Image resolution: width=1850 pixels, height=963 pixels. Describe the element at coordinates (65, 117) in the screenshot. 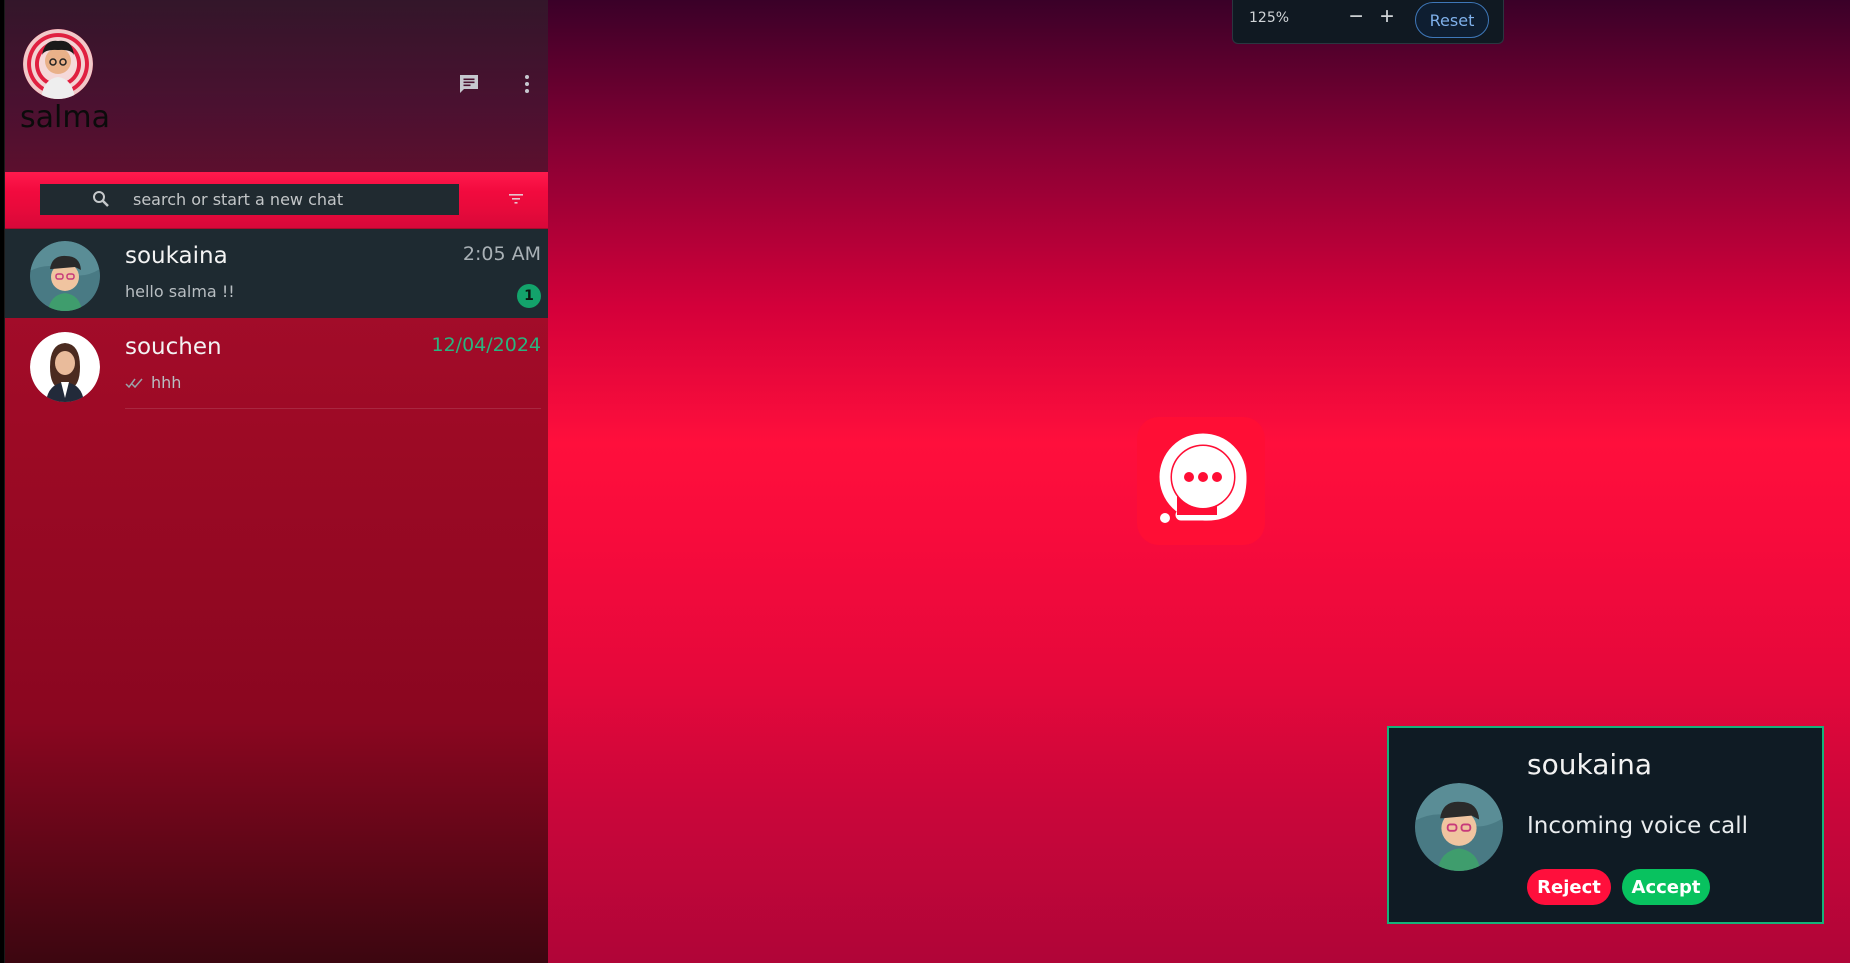

I see `self-username: salma` at that location.